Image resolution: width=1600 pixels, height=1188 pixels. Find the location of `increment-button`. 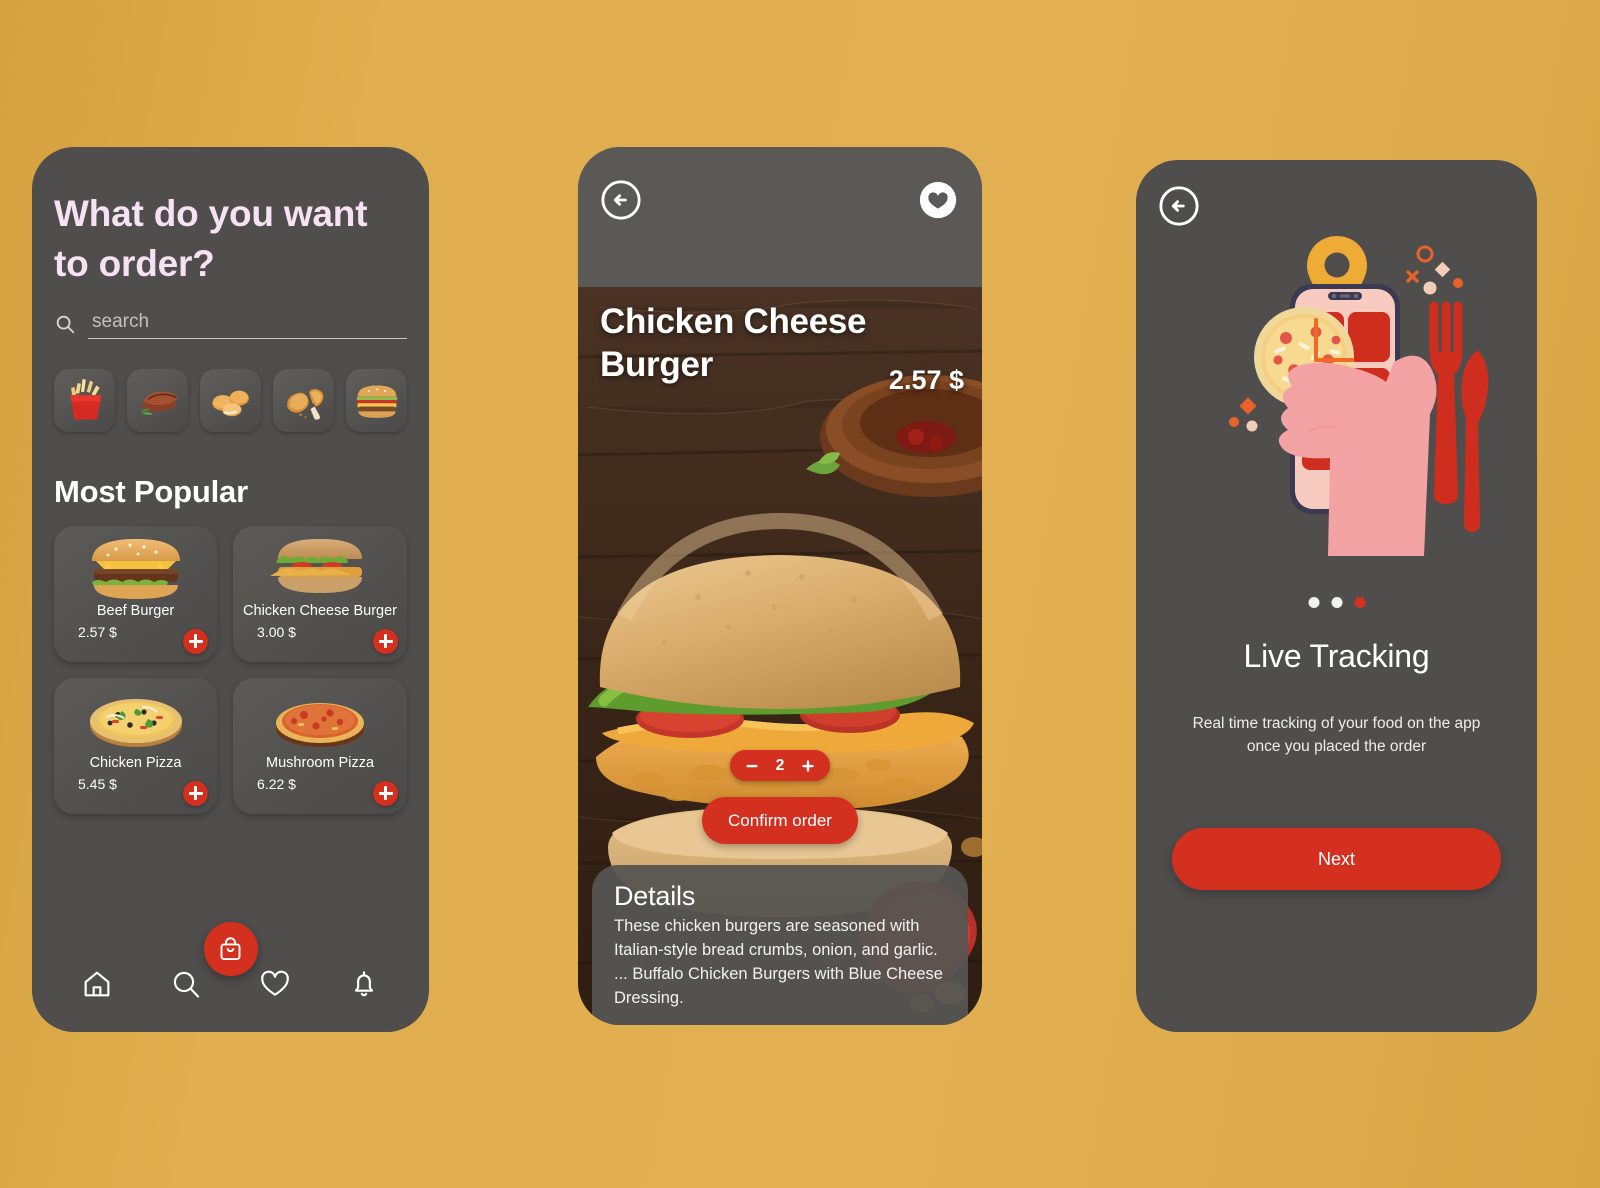

increment-button is located at coordinates (808, 766).